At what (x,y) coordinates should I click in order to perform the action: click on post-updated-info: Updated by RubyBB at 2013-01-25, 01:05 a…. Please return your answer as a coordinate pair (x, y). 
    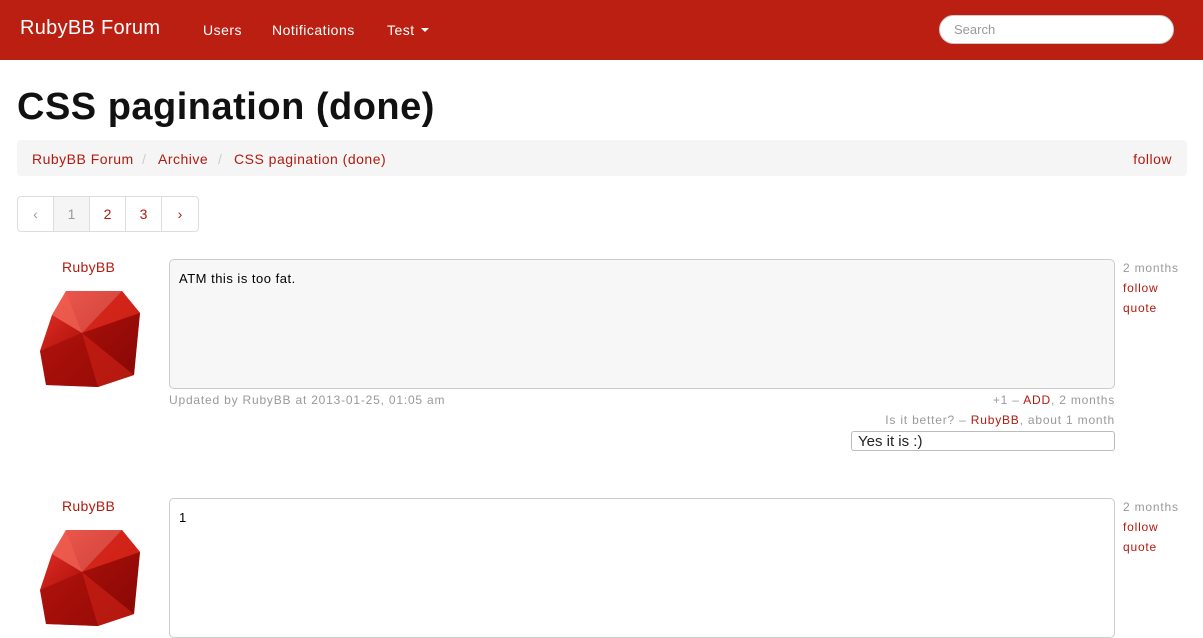
    Looking at the image, I should click on (307, 400).